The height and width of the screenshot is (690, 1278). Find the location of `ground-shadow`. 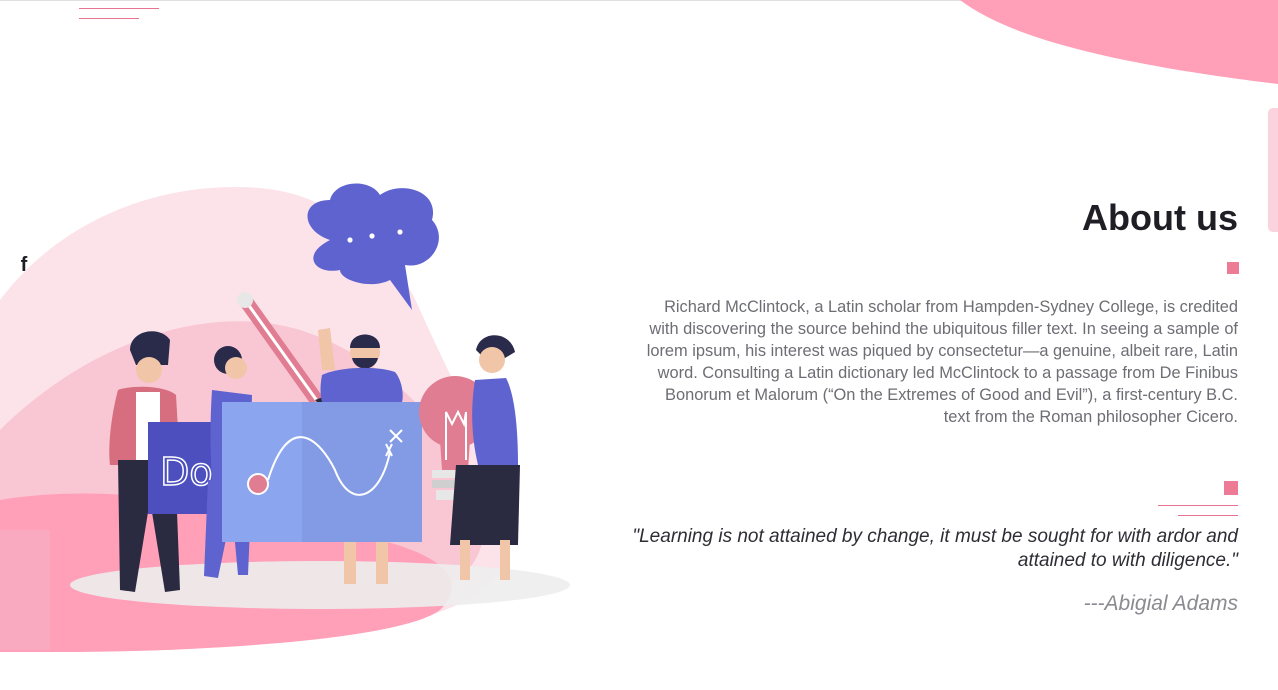

ground-shadow is located at coordinates (320, 585).